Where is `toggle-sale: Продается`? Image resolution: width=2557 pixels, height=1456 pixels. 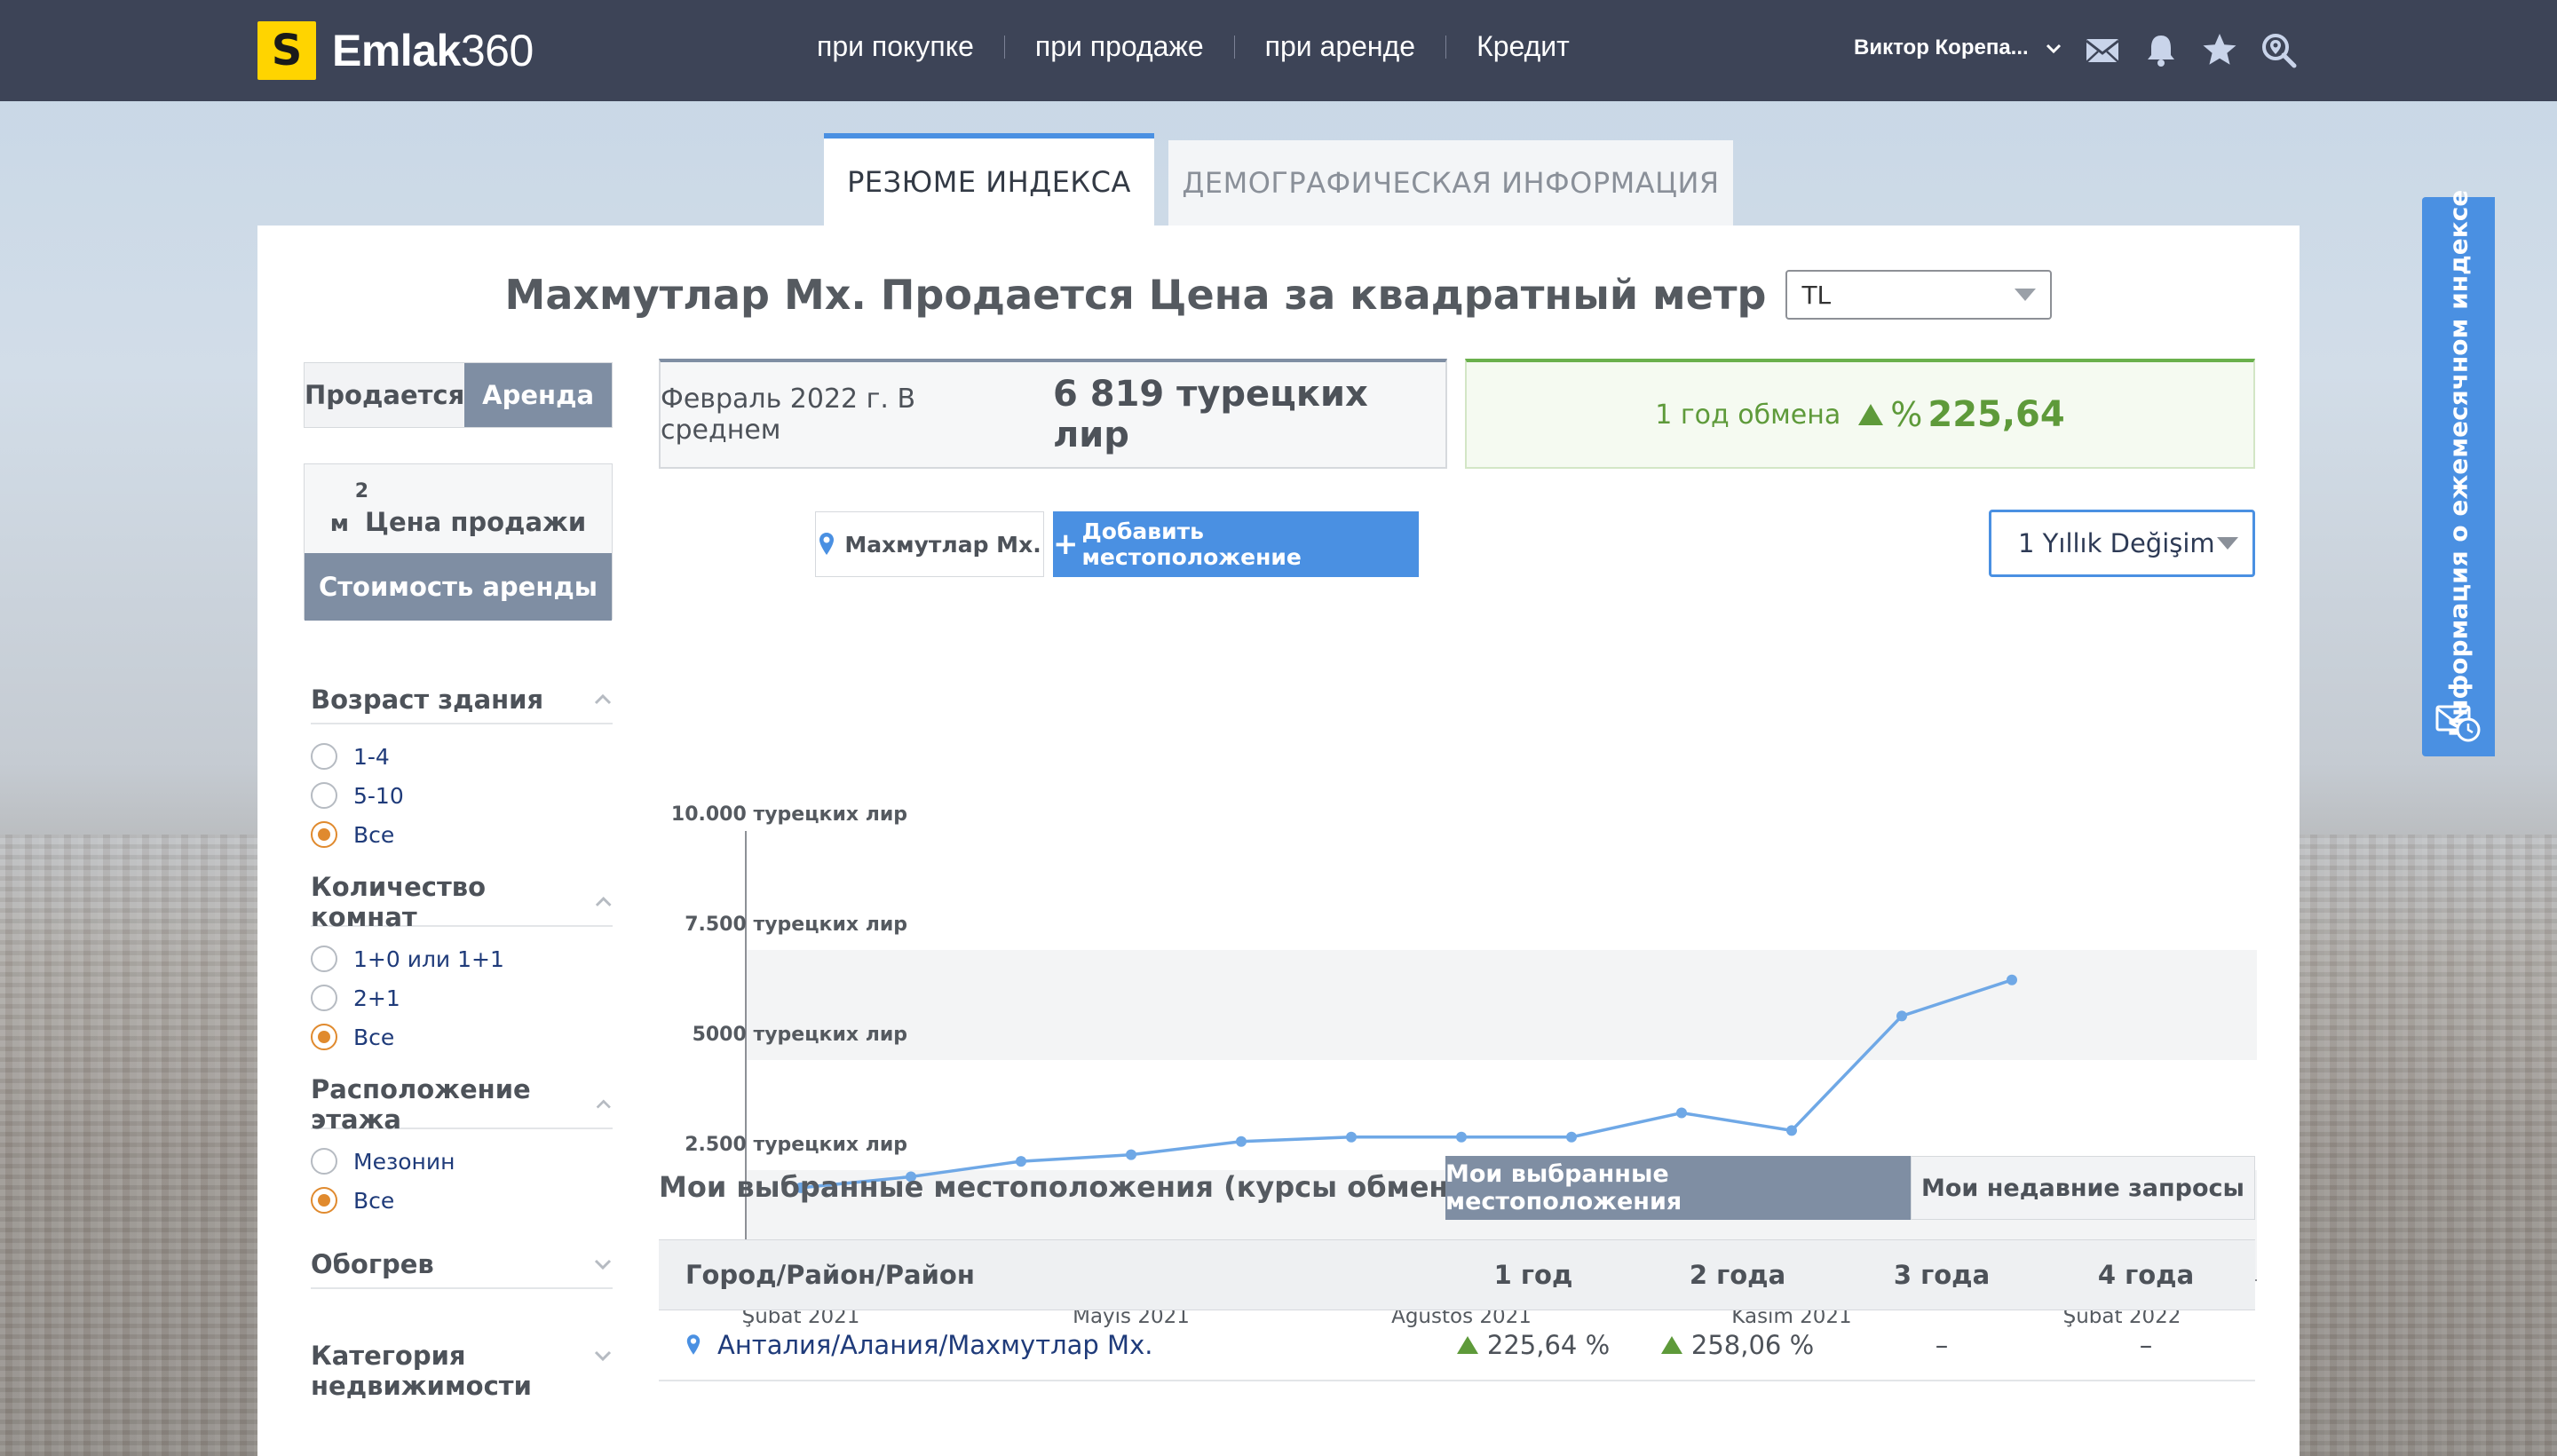
toggle-sale: Продается is located at coordinates (385, 395).